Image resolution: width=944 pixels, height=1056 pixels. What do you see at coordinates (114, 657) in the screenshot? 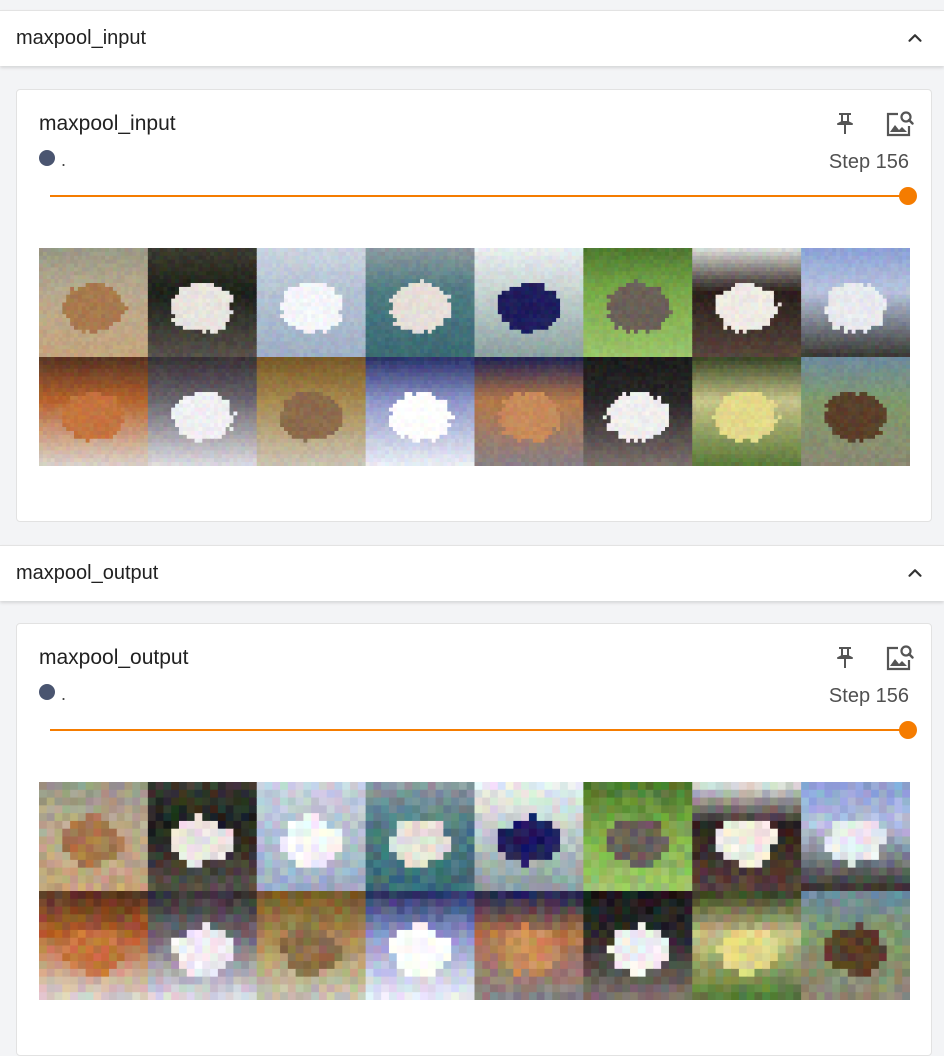
I see `card-title: maxpool_output` at bounding box center [114, 657].